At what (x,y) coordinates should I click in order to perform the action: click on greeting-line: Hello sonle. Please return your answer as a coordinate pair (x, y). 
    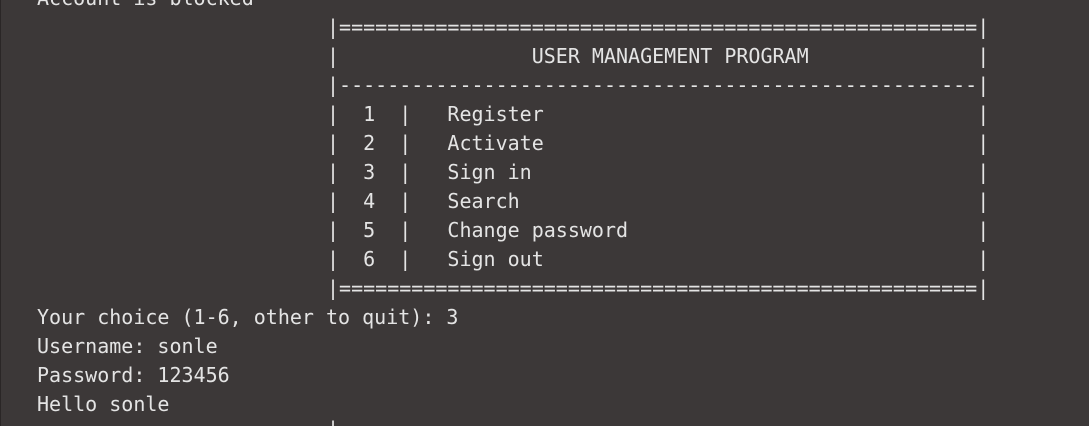
    Looking at the image, I should click on (103, 404).